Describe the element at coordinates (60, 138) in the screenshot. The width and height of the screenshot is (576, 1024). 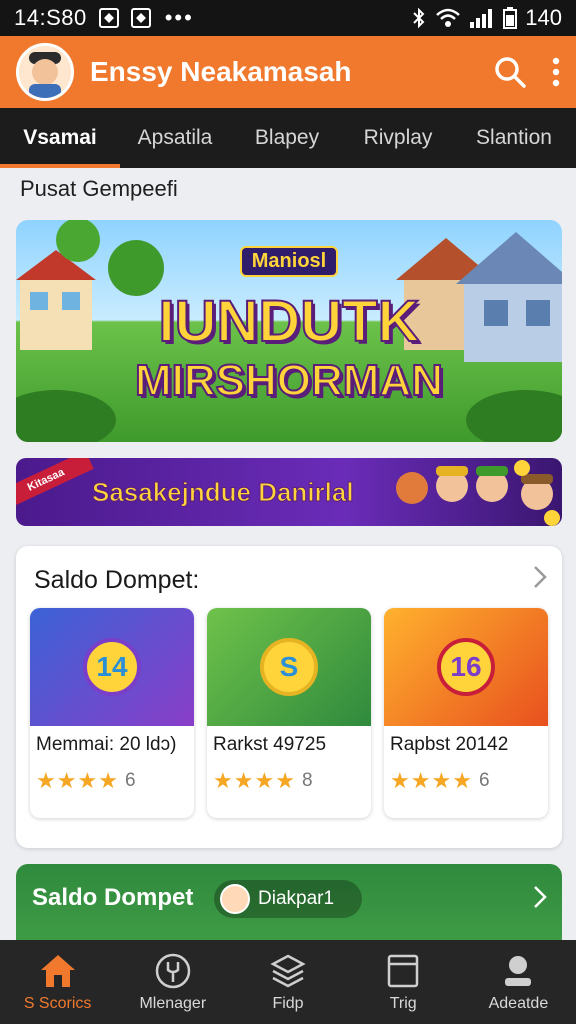
I see `tab-vsamai: Vsamai` at that location.